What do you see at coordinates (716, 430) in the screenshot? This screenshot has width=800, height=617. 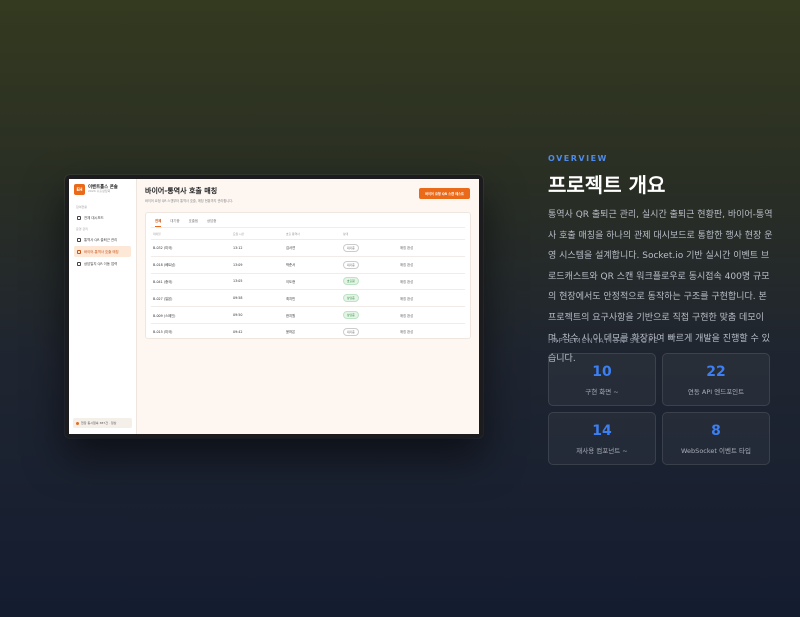 I see `stat-value: 8` at bounding box center [716, 430].